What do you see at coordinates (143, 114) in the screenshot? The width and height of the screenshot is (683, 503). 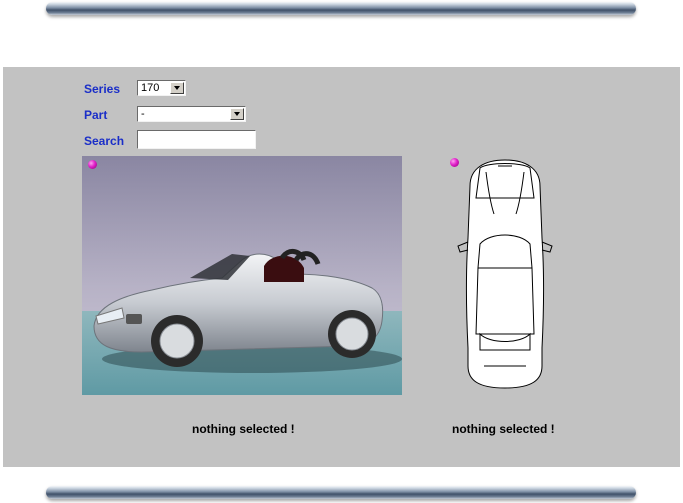 I see `part-select-value: -` at bounding box center [143, 114].